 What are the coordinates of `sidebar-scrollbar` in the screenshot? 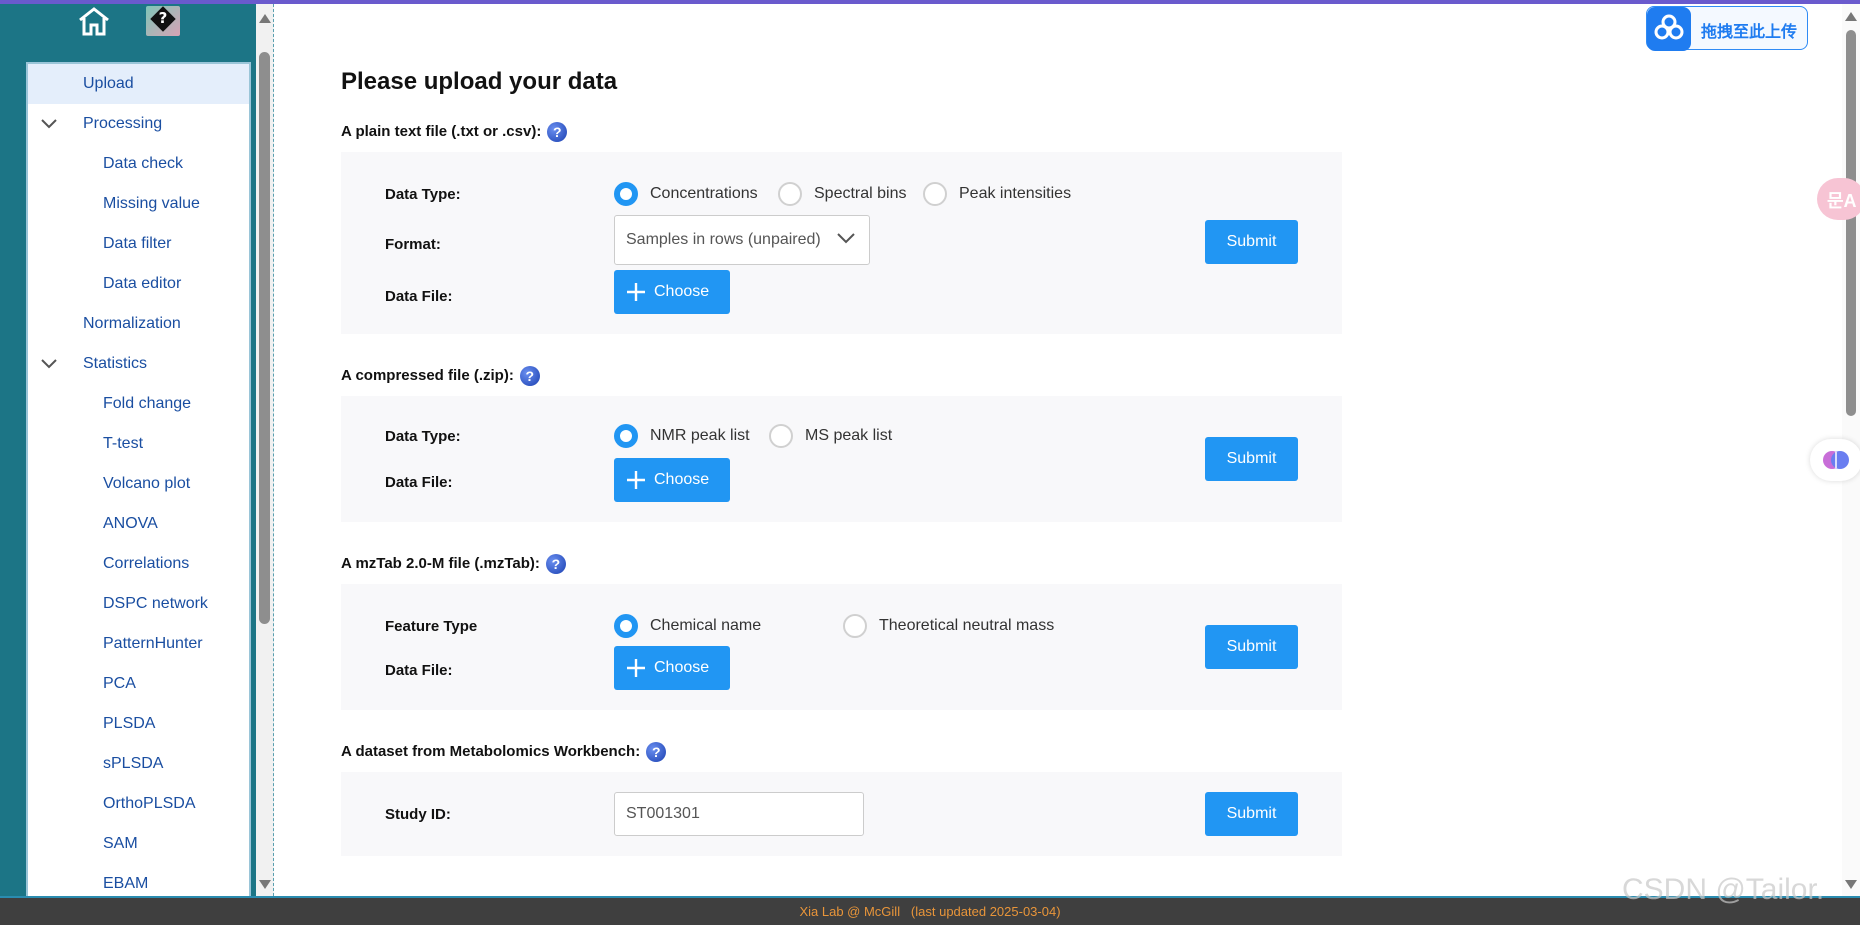 It's located at (265, 450).